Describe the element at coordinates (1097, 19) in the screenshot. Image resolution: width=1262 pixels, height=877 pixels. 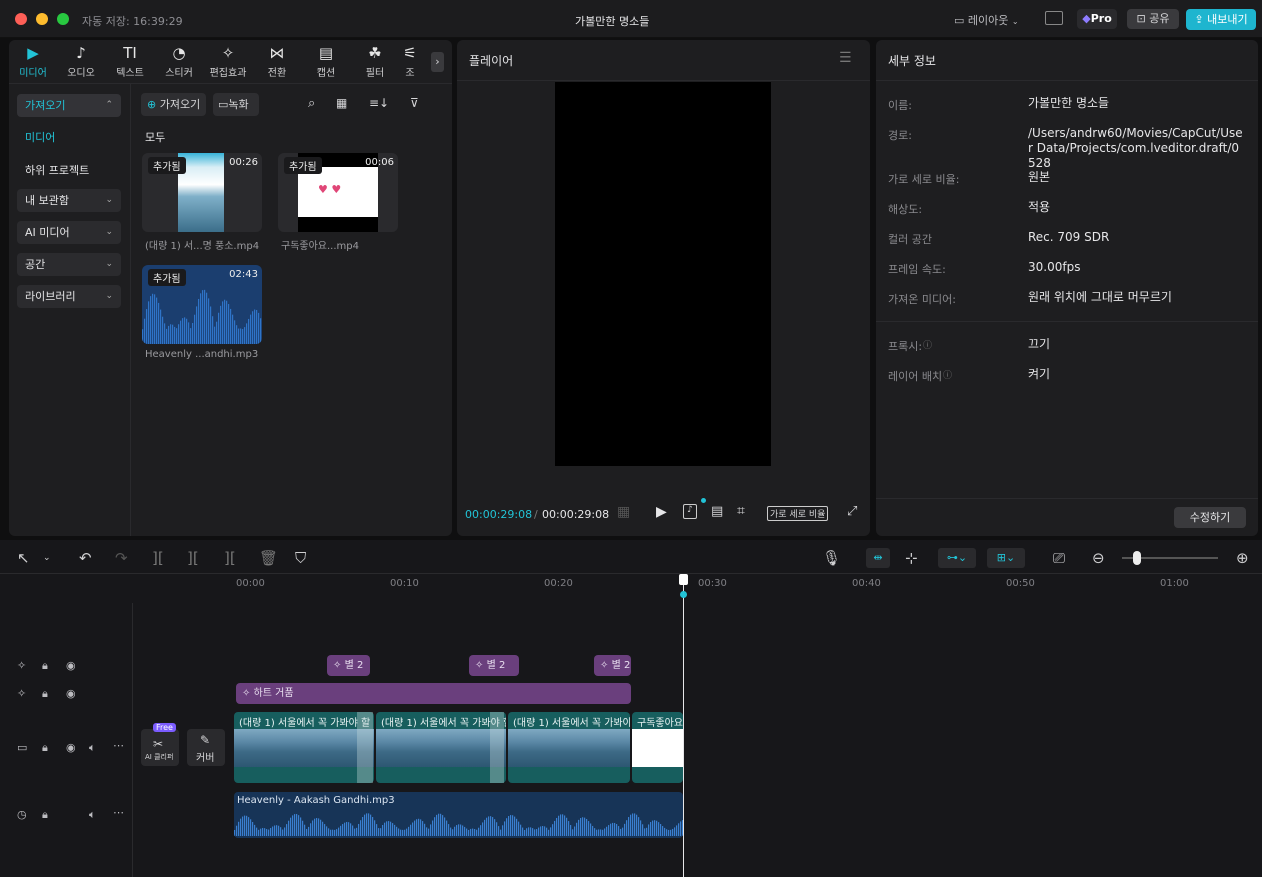
I see `pro-button: ◆Pro` at that location.